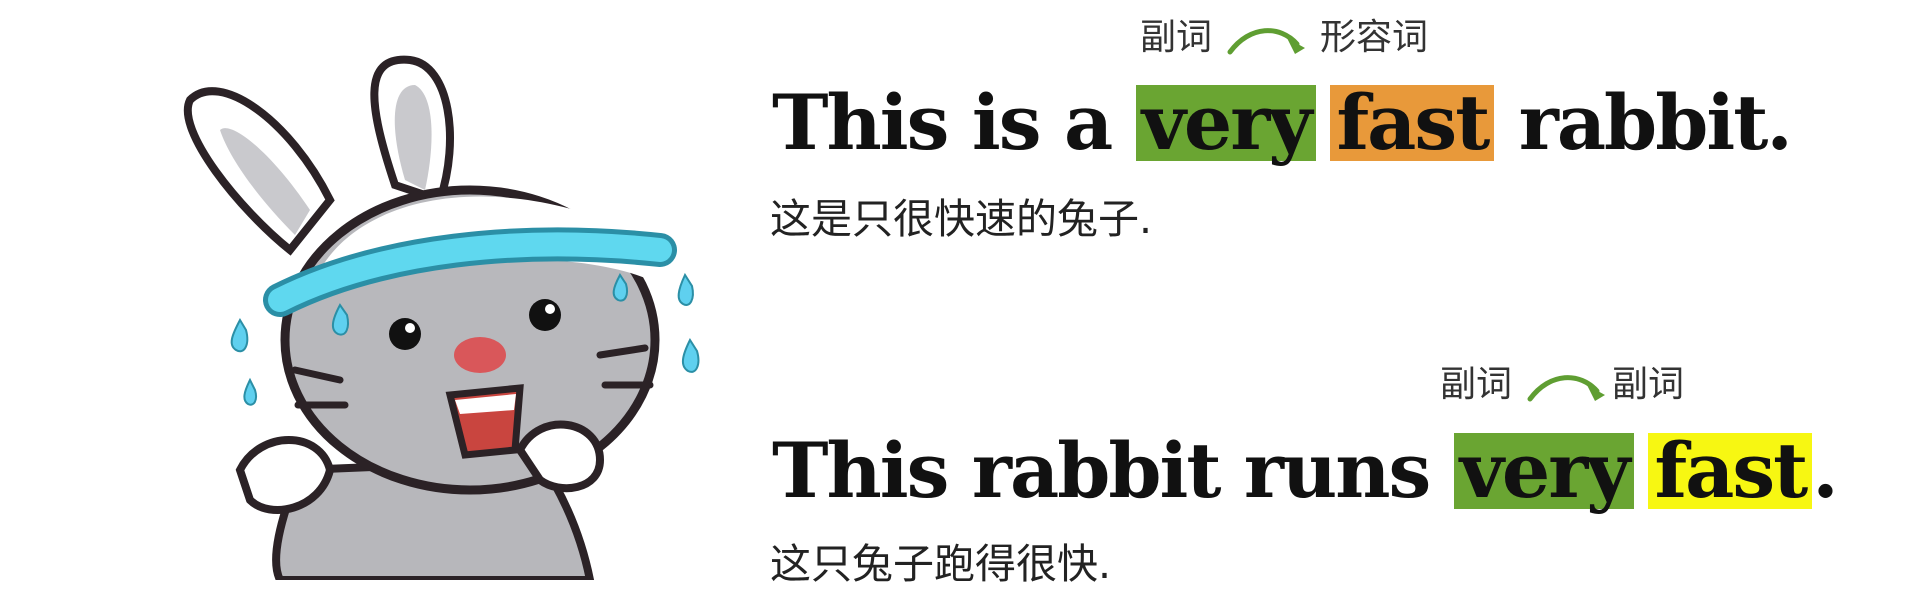  I want to click on sentence-2: This rabbit runs very fast., so click(1305, 471).